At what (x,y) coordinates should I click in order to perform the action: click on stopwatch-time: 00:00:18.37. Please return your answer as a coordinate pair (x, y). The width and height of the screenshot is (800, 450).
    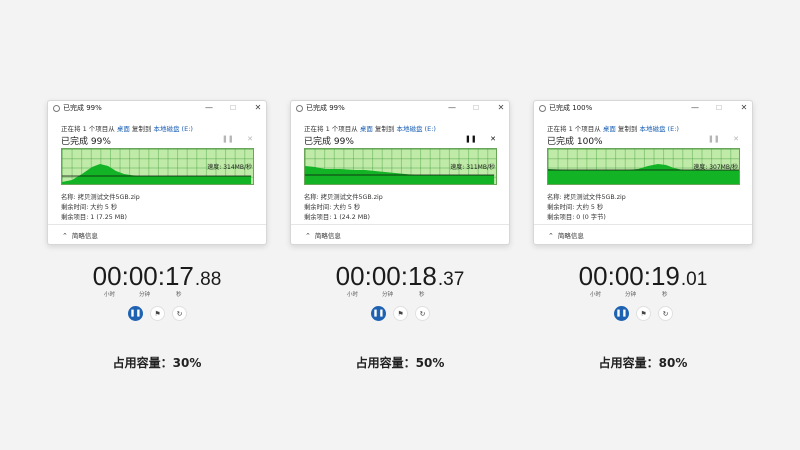
    Looking at the image, I should click on (400, 276).